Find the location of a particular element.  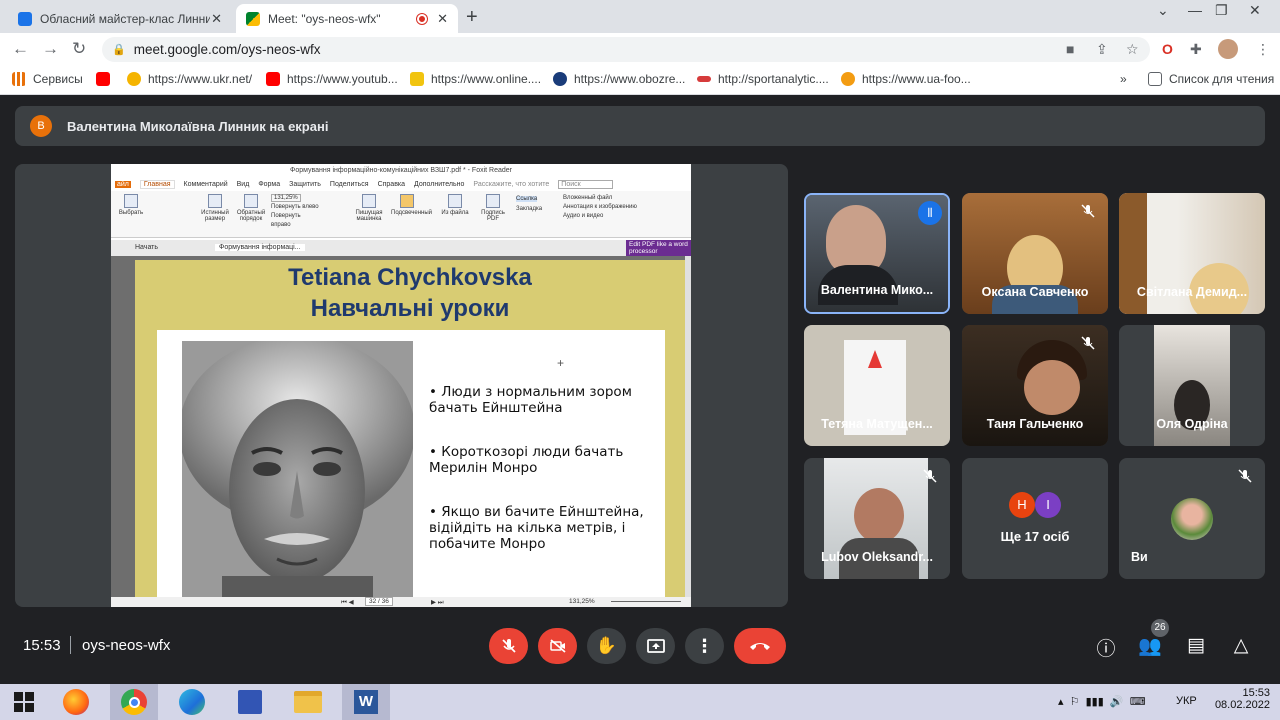

windows-logo-icon is located at coordinates (24, 702).